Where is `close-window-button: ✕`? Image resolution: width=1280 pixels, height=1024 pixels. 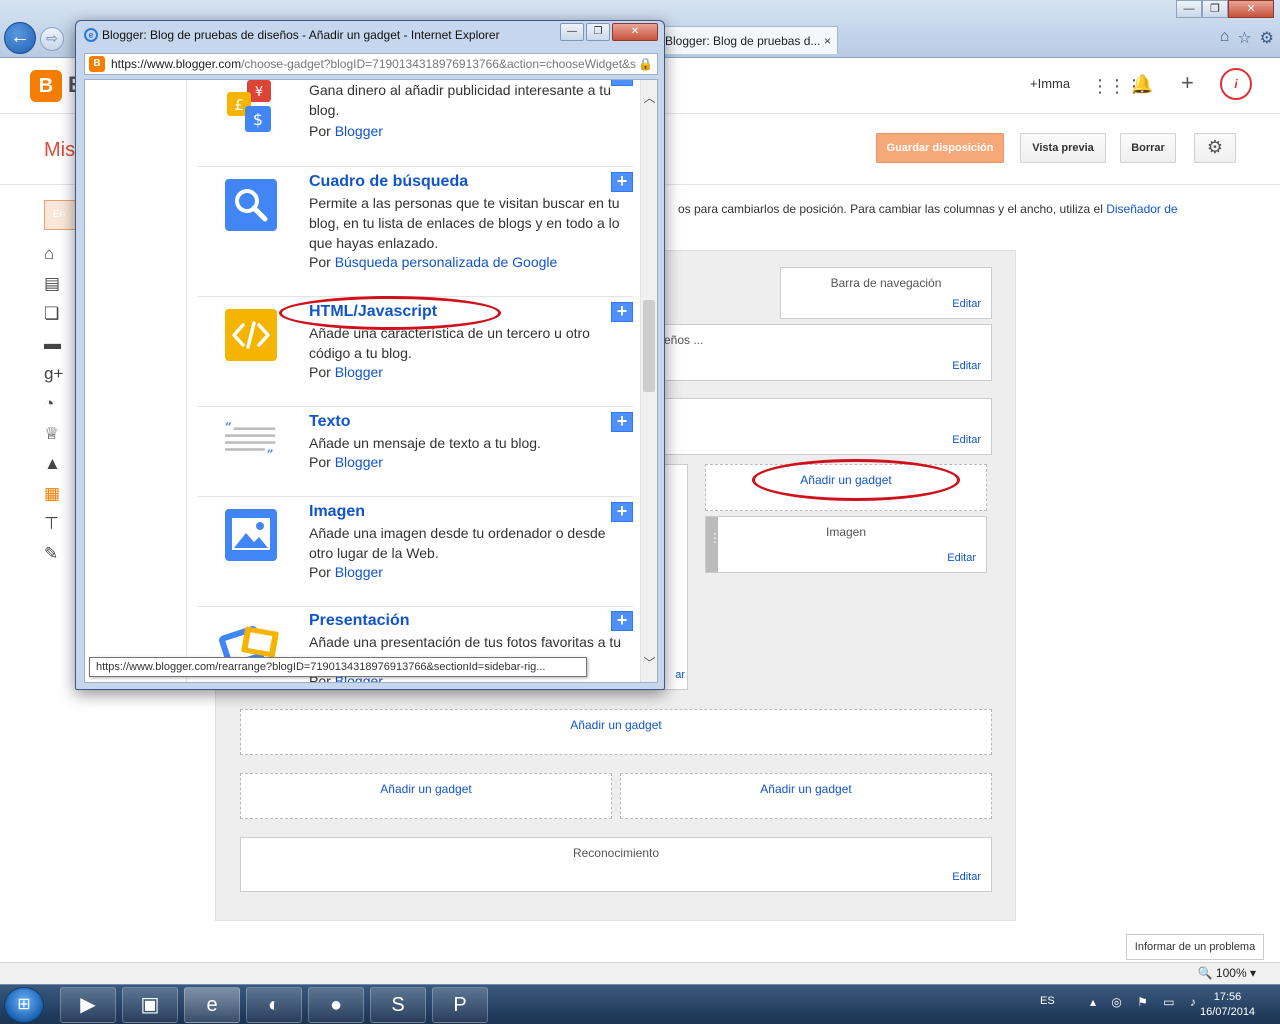
close-window-button: ✕ is located at coordinates (1251, 9).